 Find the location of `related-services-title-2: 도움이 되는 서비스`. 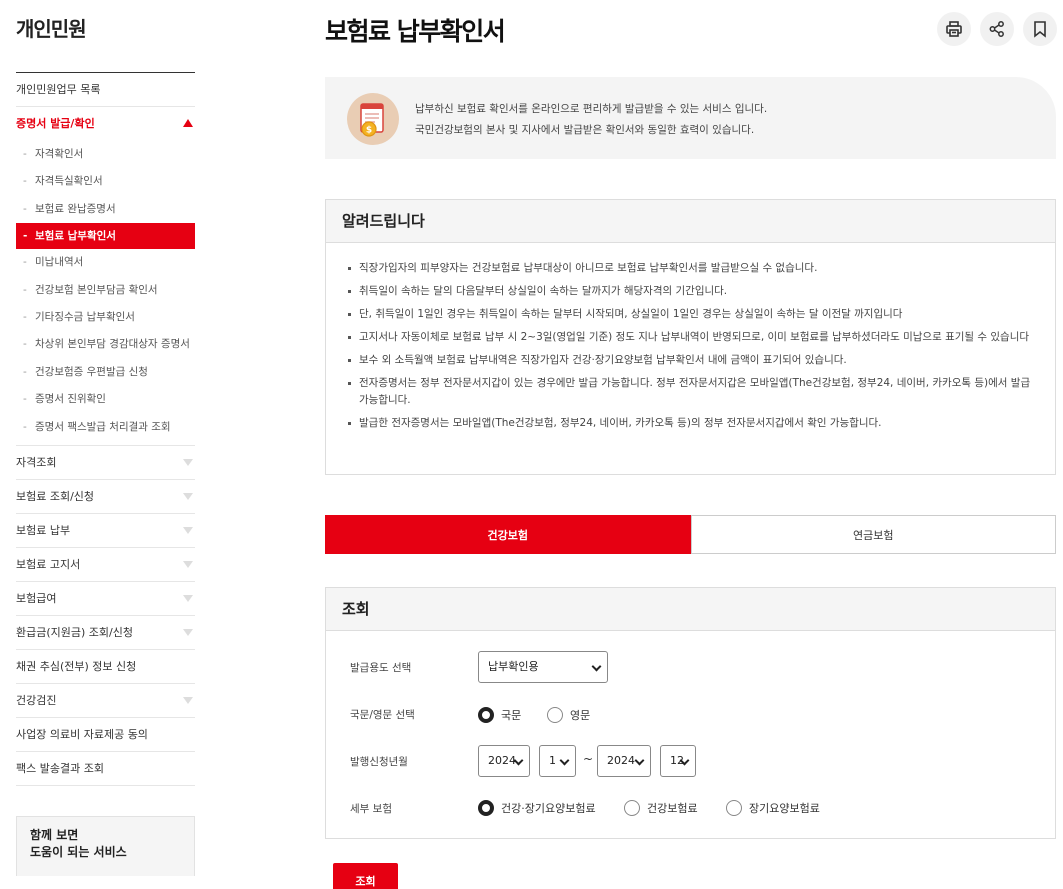

related-services-title-2: 도움이 되는 서비스 is located at coordinates (78, 851).